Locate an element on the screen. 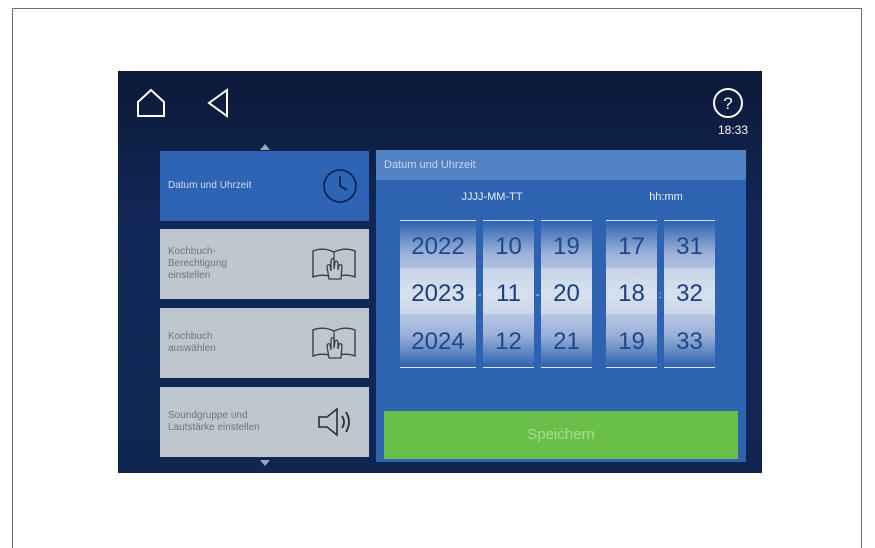 The width and height of the screenshot is (875, 548). clock-icon is located at coordinates (340, 186).